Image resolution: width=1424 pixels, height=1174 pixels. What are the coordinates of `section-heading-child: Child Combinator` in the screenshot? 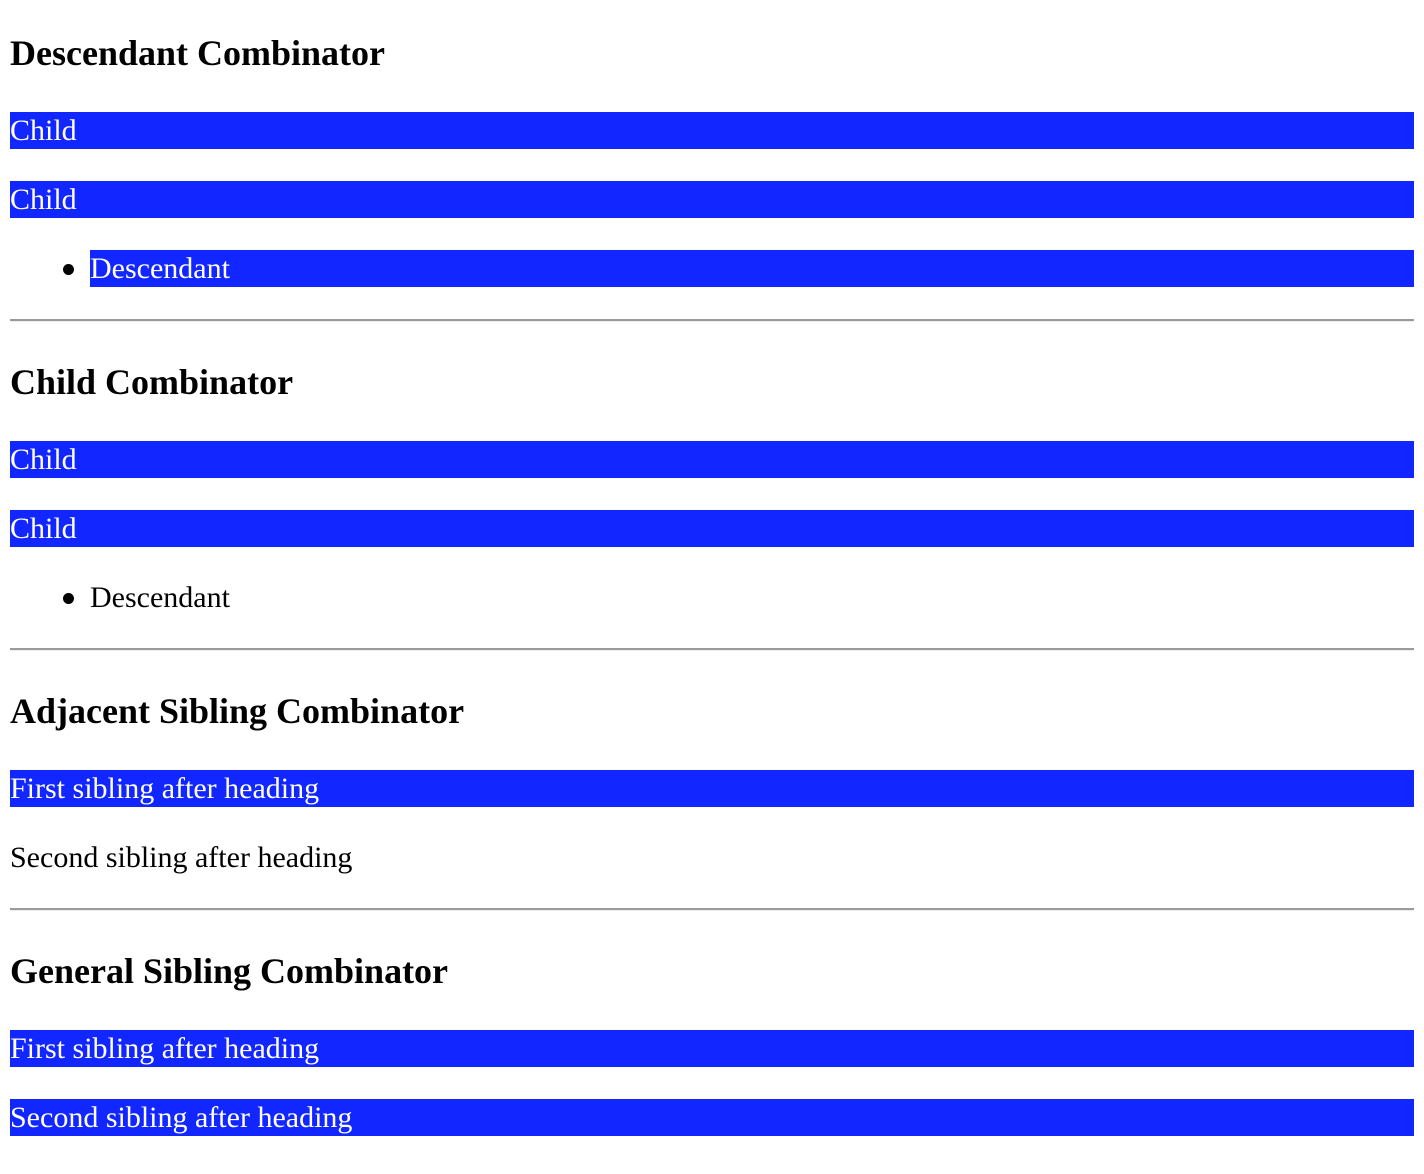 It's located at (152, 382).